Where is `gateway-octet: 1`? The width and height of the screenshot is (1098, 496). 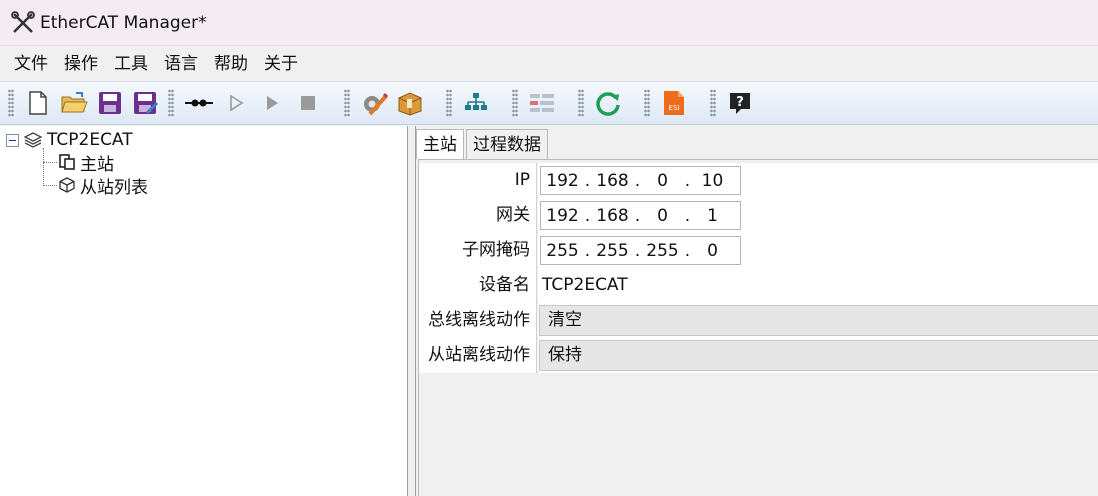 gateway-octet: 1 is located at coordinates (712, 216).